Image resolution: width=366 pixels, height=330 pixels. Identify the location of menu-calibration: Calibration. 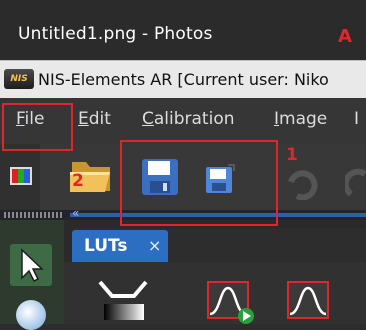
(188, 119).